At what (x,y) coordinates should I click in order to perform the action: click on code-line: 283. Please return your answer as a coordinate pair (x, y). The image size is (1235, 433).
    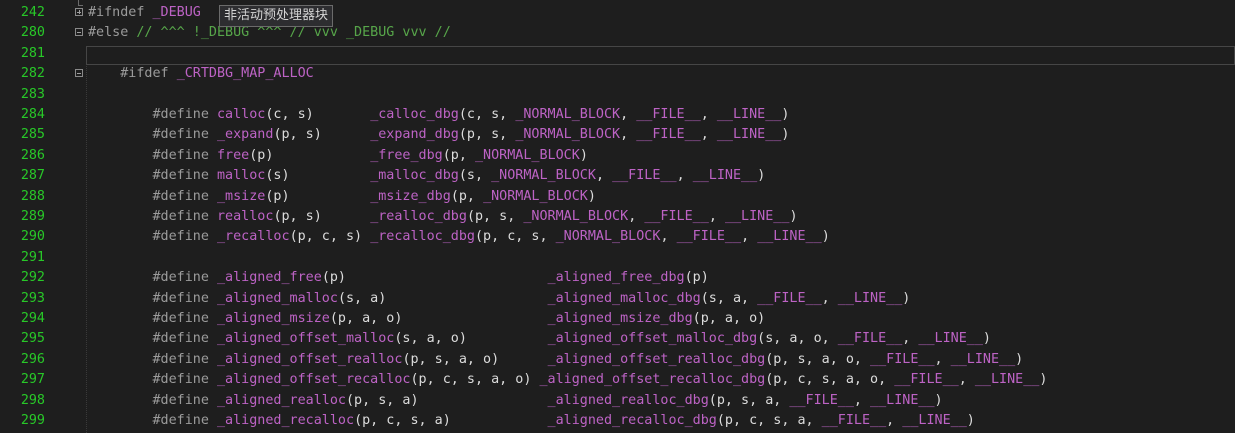
    Looking at the image, I should click on (617, 95).